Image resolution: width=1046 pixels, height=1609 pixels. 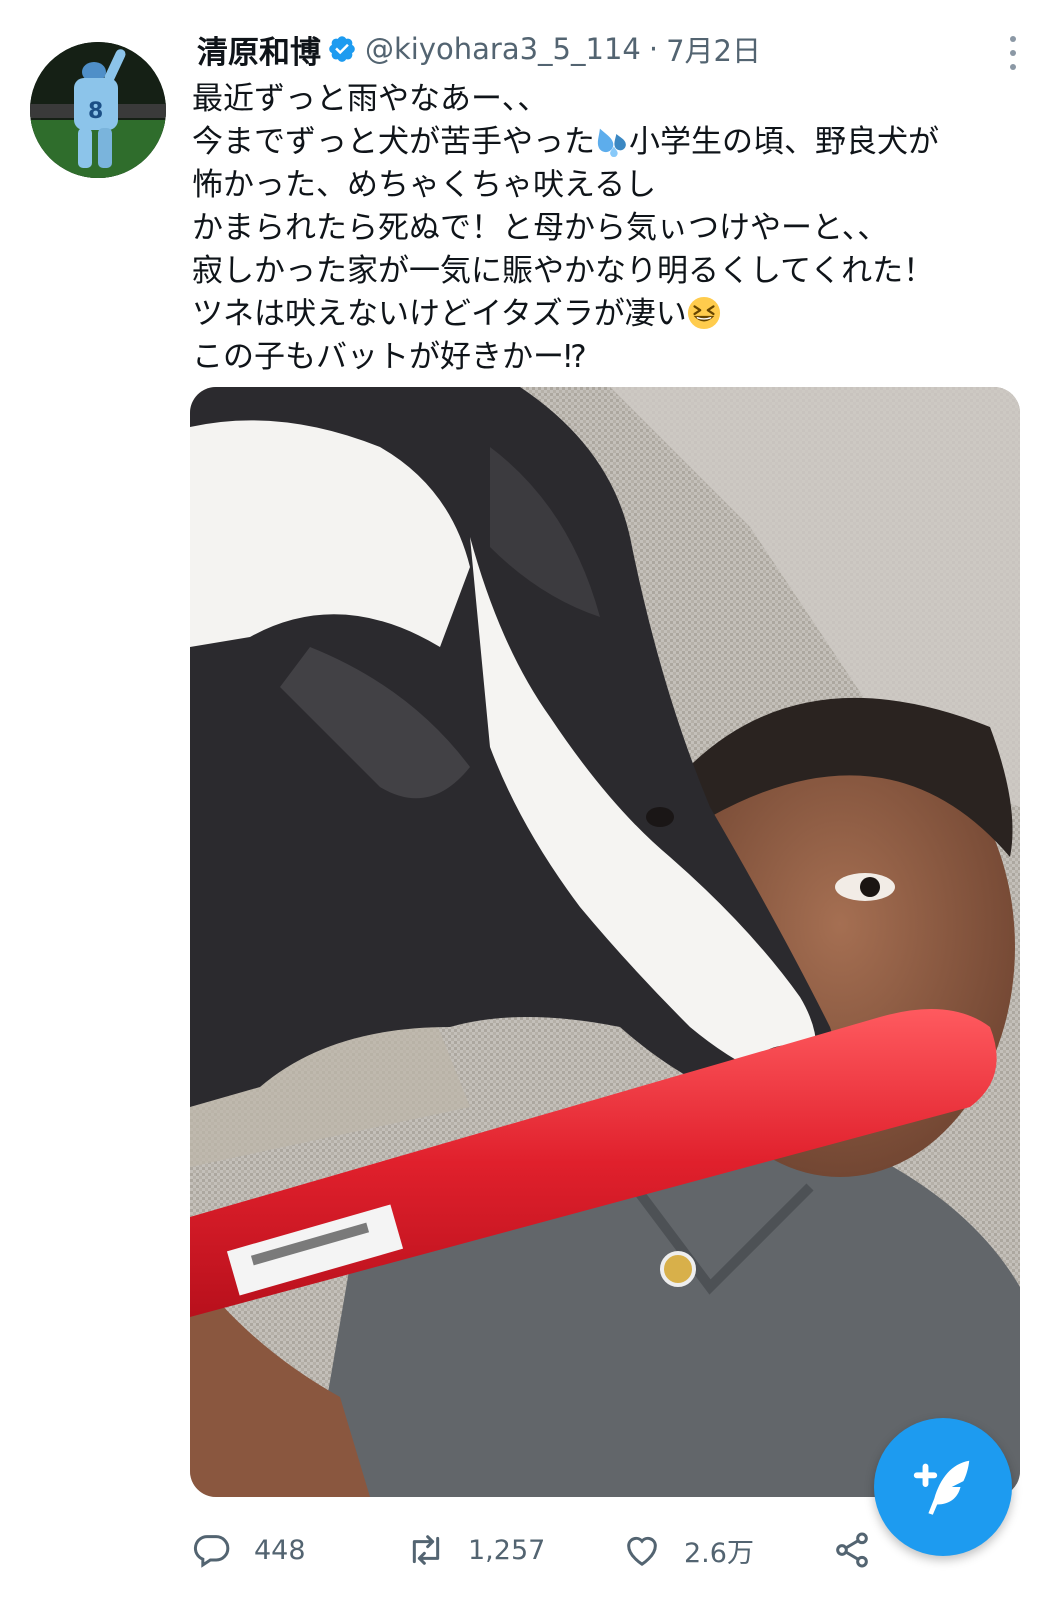 I want to click on retweet-button: 1,257, so click(x=475, y=1550).